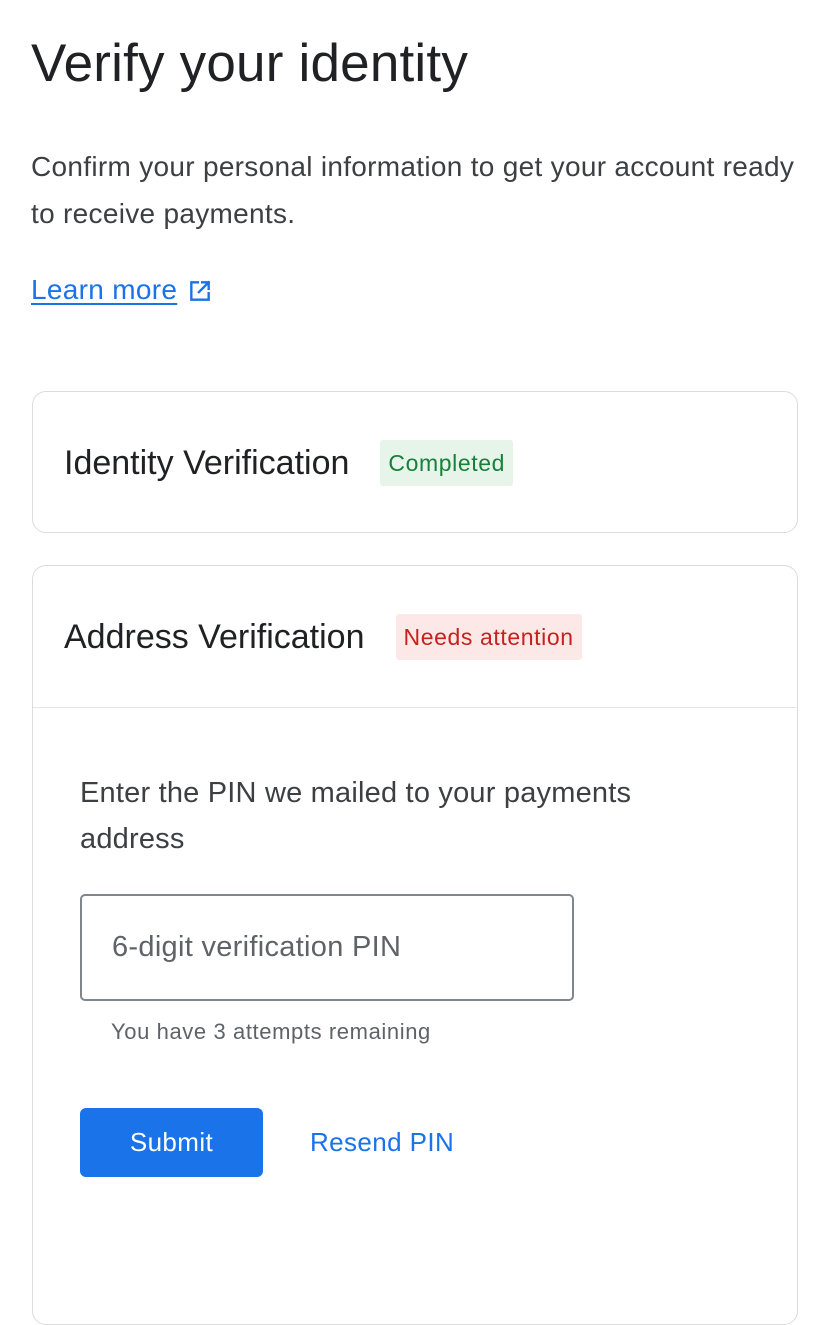 The height and width of the screenshot is (1325, 831). I want to click on identity-verification-card: Identity Verification Completed, so click(415, 462).